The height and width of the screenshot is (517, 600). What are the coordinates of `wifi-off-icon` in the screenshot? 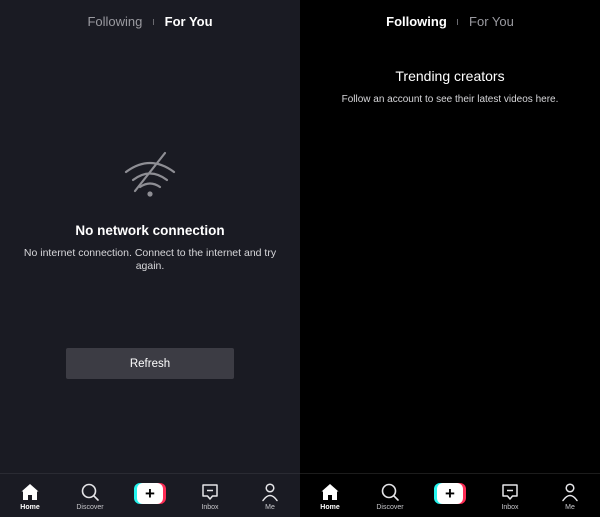 It's located at (150, 174).